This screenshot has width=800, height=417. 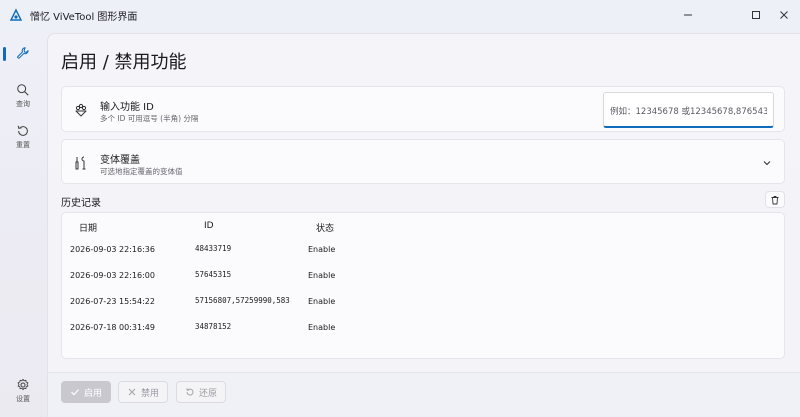 I want to click on column-header-date: 日期, so click(x=88, y=227).